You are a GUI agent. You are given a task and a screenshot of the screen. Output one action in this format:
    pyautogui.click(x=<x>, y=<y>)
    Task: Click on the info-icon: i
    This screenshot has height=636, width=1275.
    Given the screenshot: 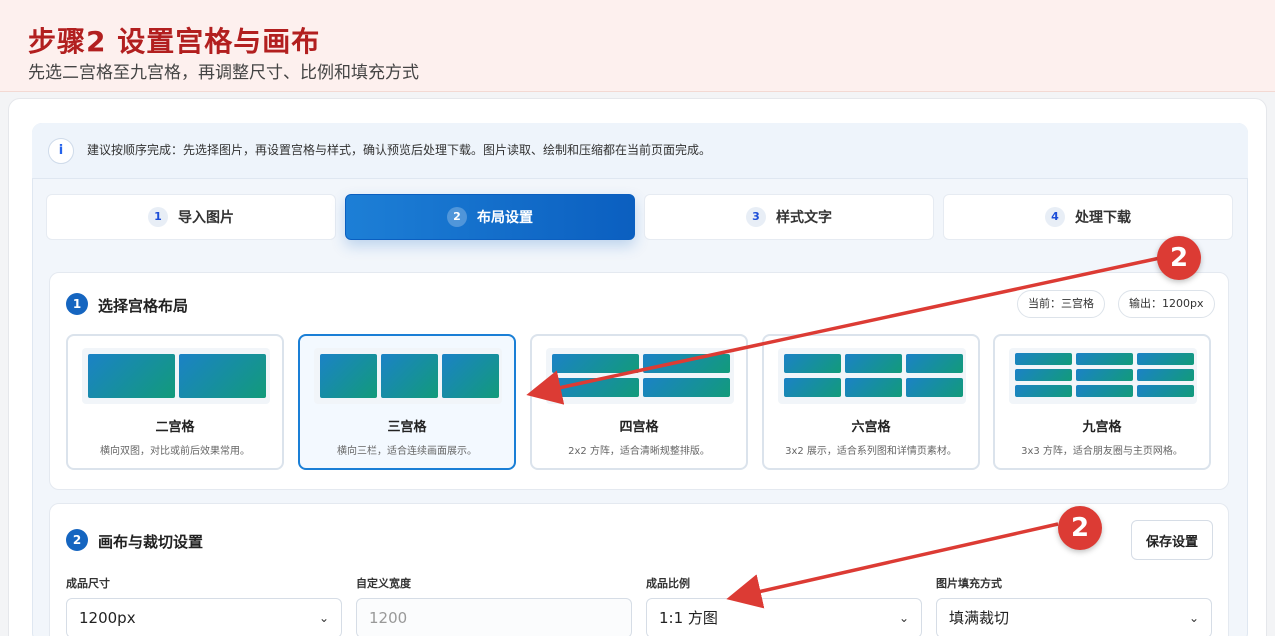 What is the action you would take?
    pyautogui.click(x=61, y=151)
    